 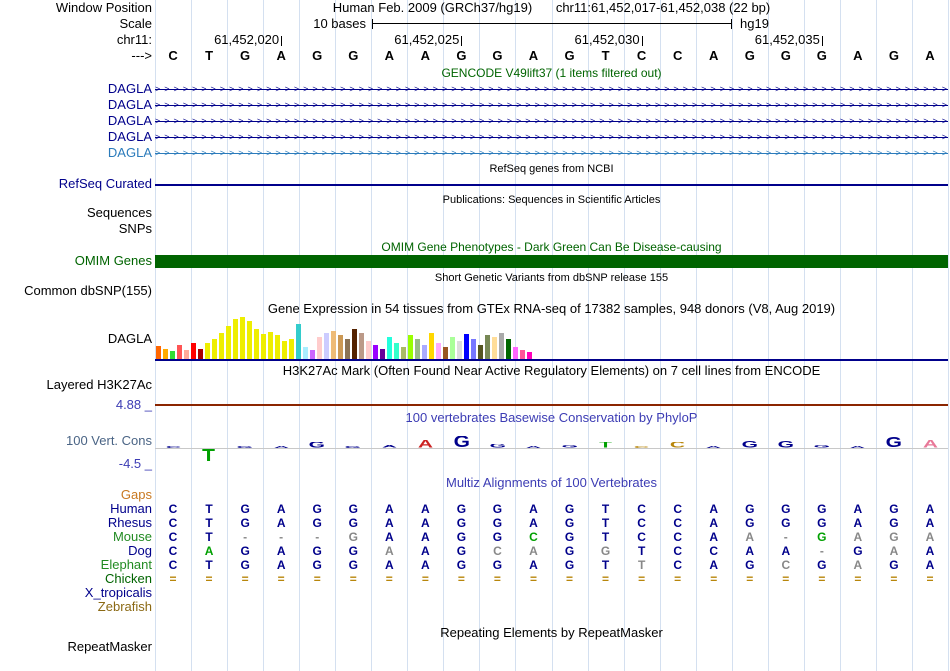 What do you see at coordinates (76, 339) in the screenshot?
I see `gtex-track-label: DAGLA` at bounding box center [76, 339].